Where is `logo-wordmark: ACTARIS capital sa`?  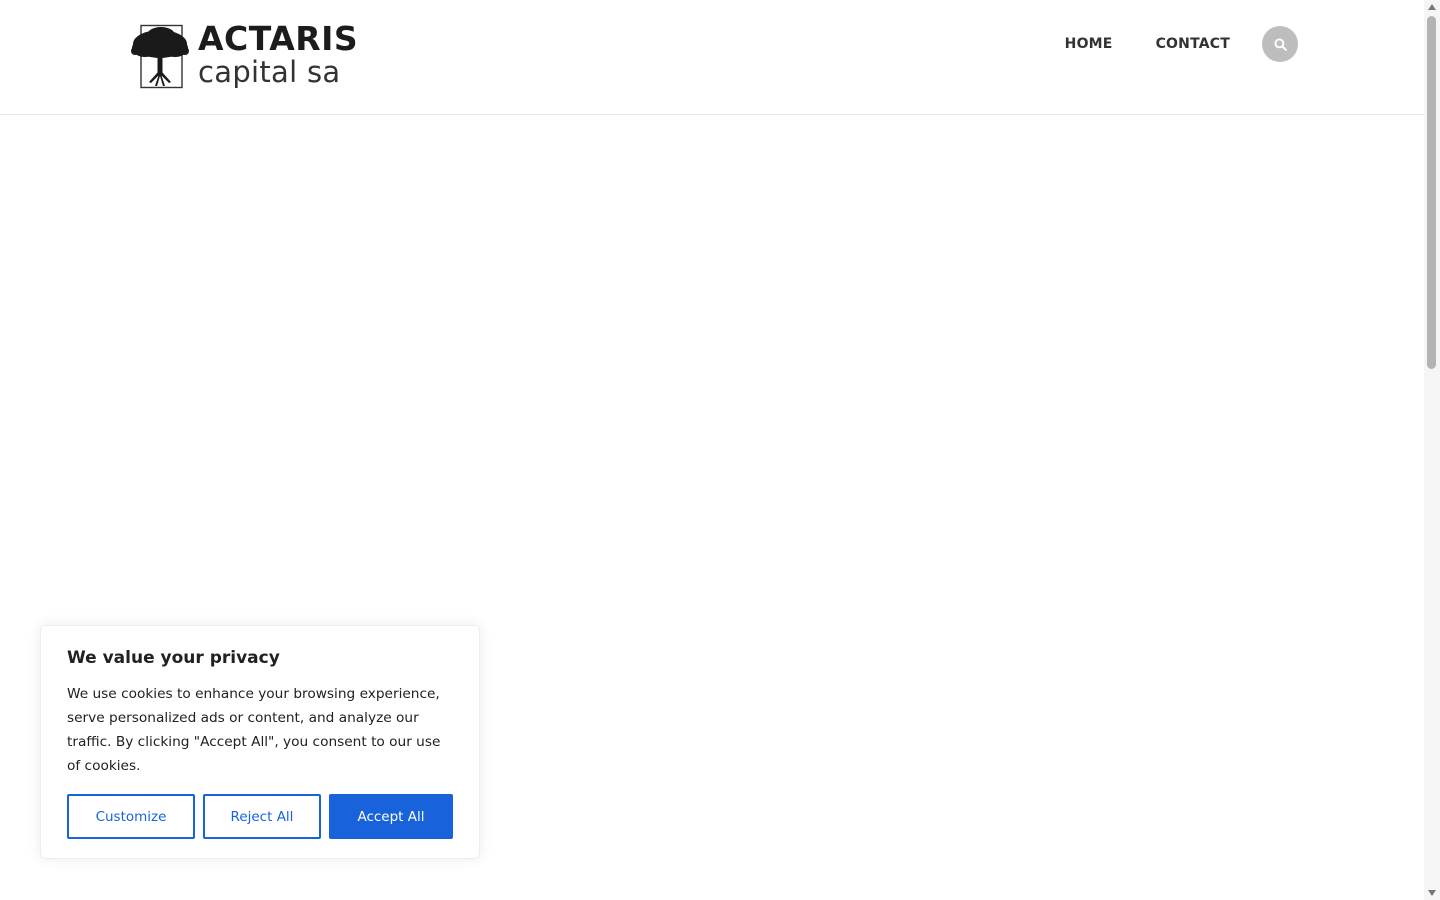 logo-wordmark: ACTARIS capital sa is located at coordinates (278, 54).